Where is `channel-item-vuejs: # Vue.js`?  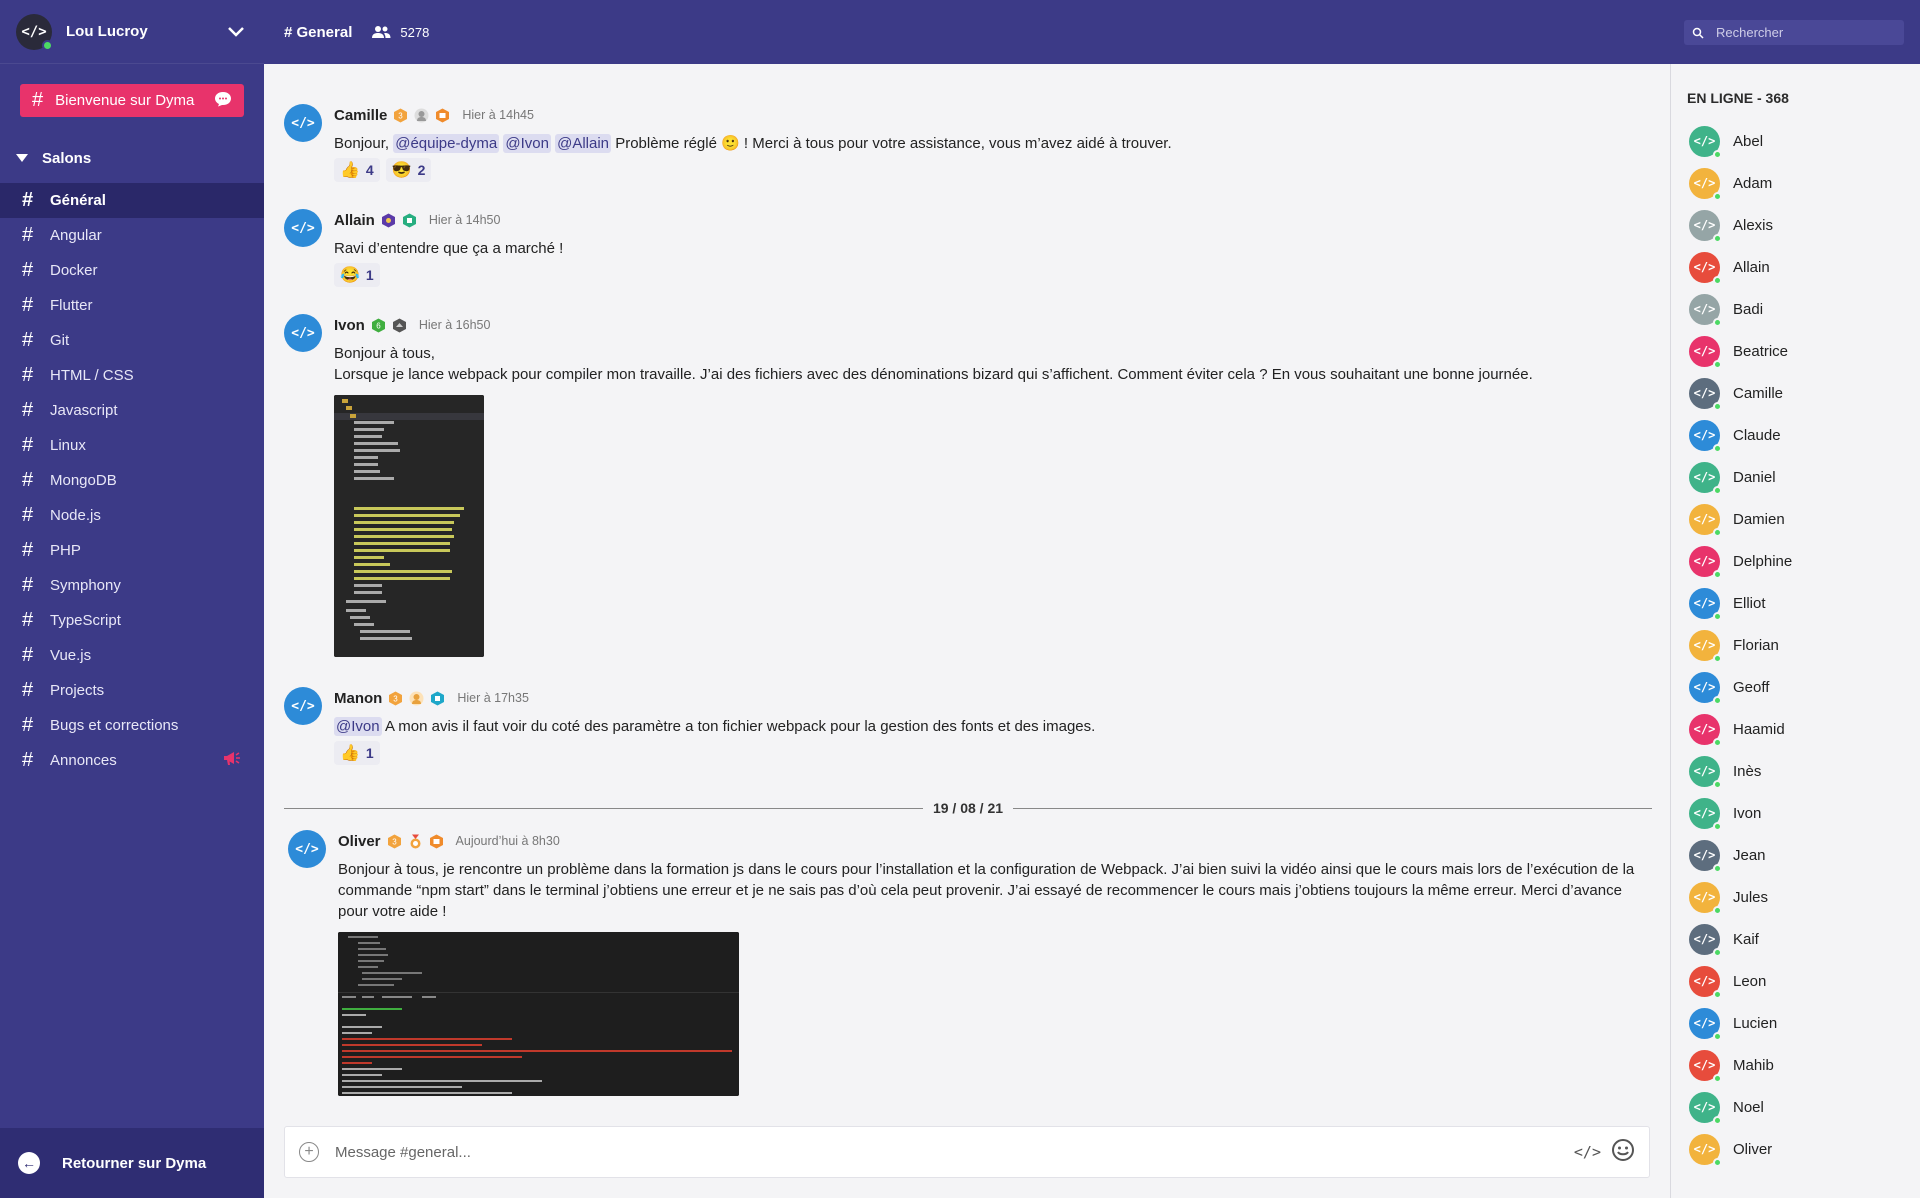 channel-item-vuejs: # Vue.js is located at coordinates (132, 655).